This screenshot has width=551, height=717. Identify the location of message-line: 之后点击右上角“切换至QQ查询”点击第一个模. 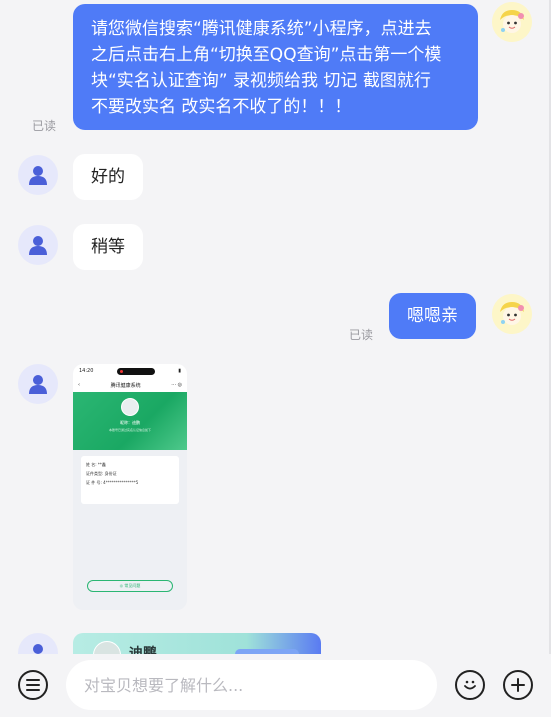
(266, 55).